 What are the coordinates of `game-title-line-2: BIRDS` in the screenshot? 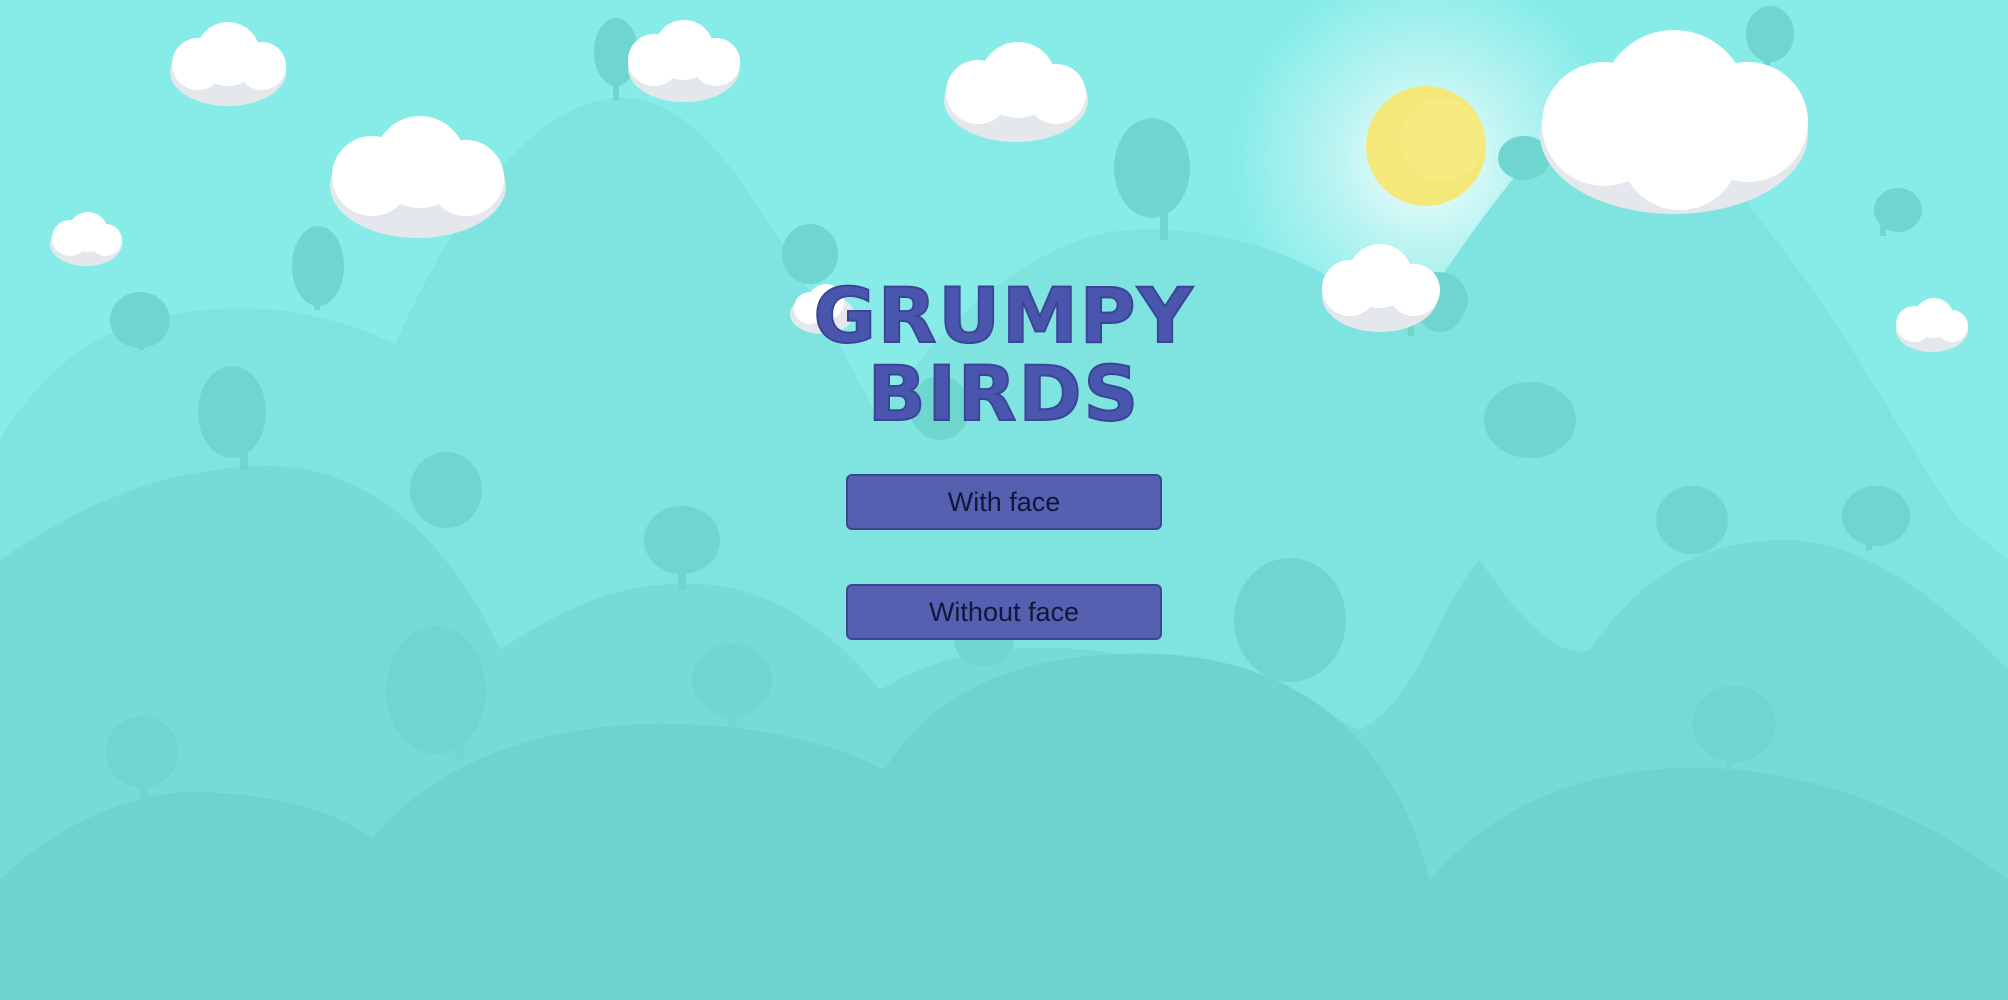 It's located at (1004, 393).